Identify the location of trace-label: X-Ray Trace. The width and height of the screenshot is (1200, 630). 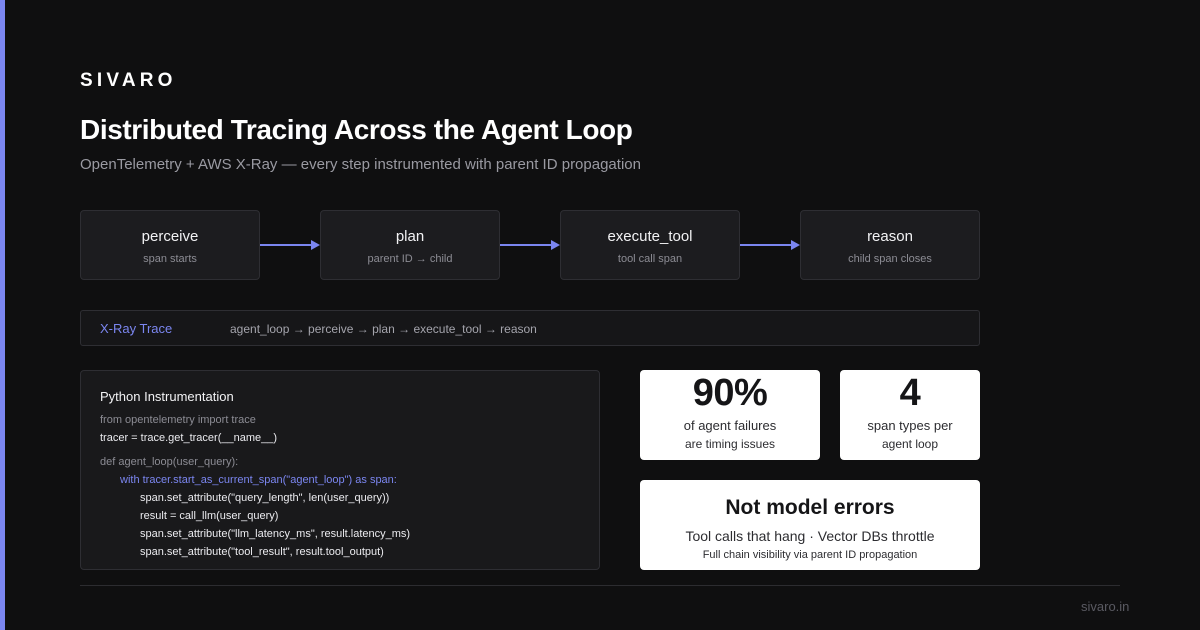
(136, 328).